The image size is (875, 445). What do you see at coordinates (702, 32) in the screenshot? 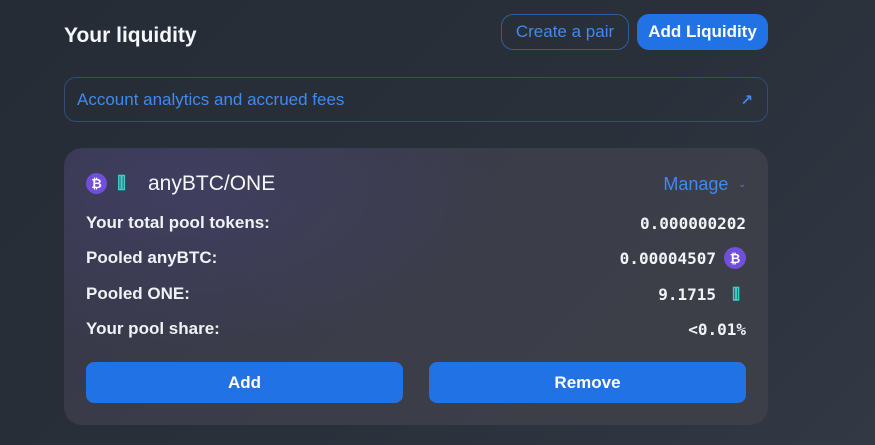
I see `add-liquidity-button: Add Liquidity` at bounding box center [702, 32].